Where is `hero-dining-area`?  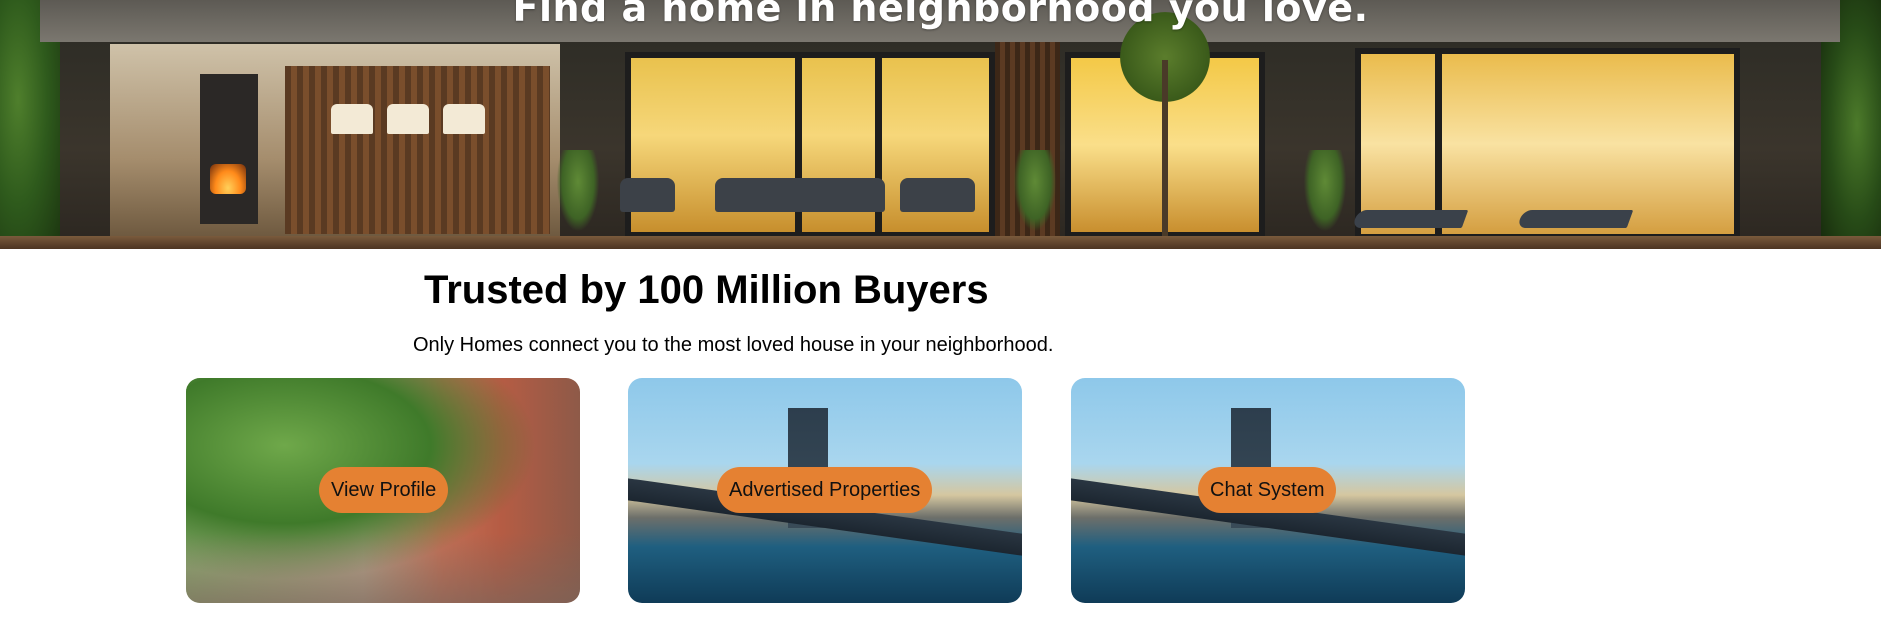
hero-dining-area is located at coordinates (335, 140).